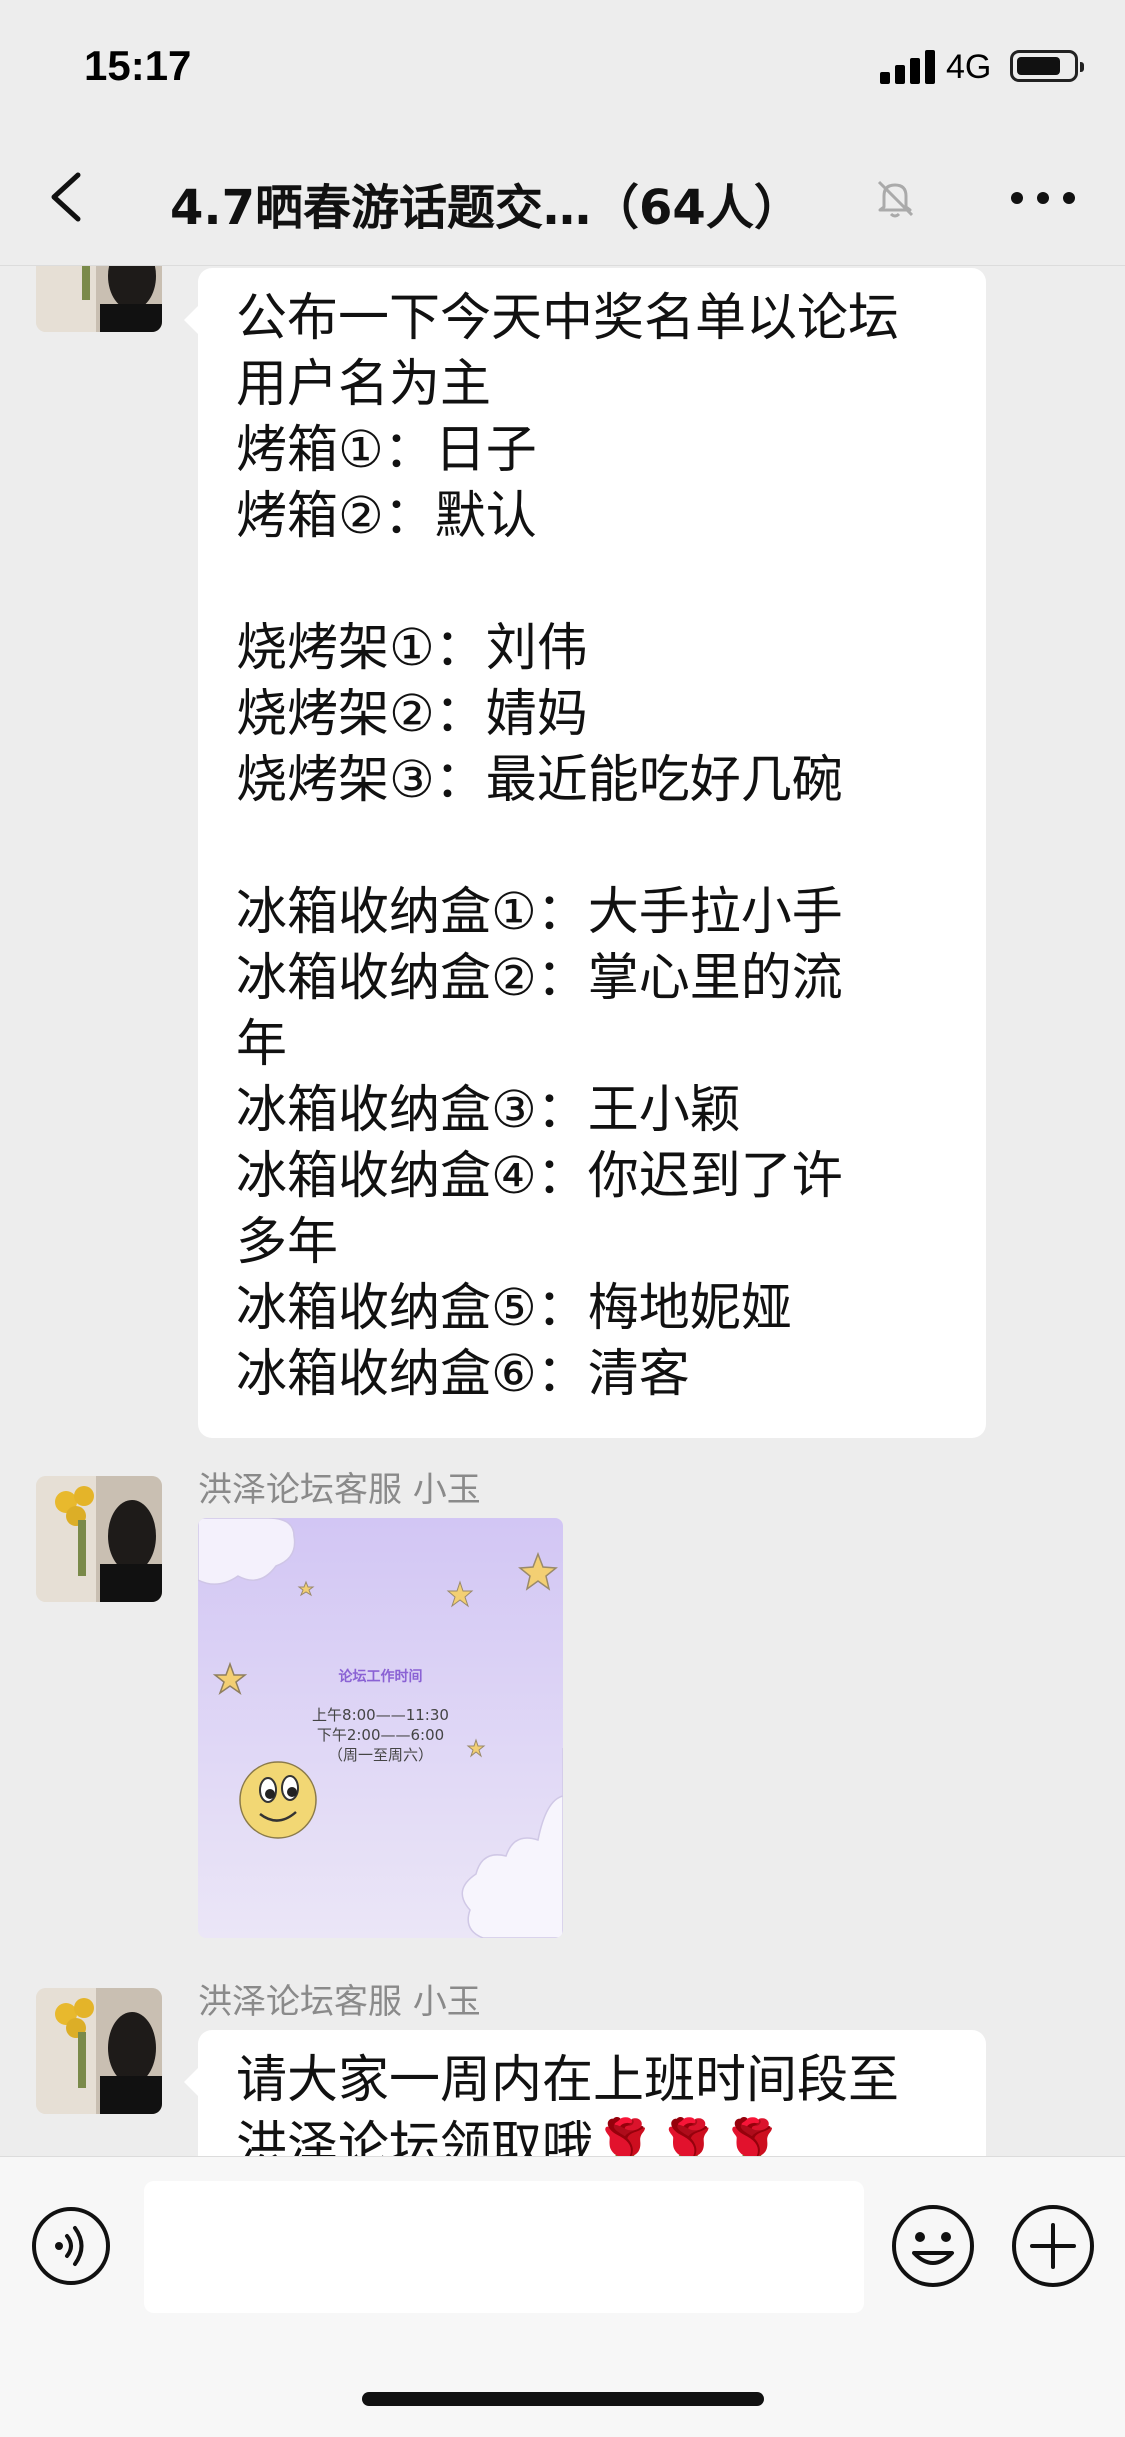  I want to click on message-text: 请大家一周内在上班时间段至洪泽论坛领取哦🌹🌹🌹, so click(592, 2102).